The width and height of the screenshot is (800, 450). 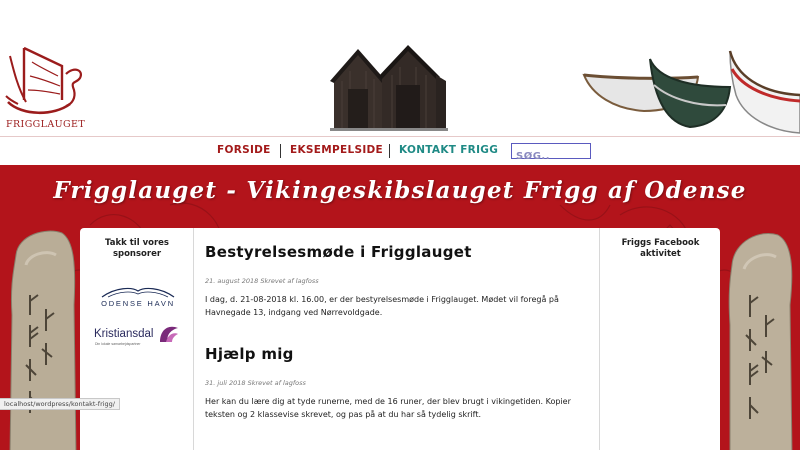 What do you see at coordinates (244, 150) in the screenshot?
I see `nav-link-forside: FORSIDE` at bounding box center [244, 150].